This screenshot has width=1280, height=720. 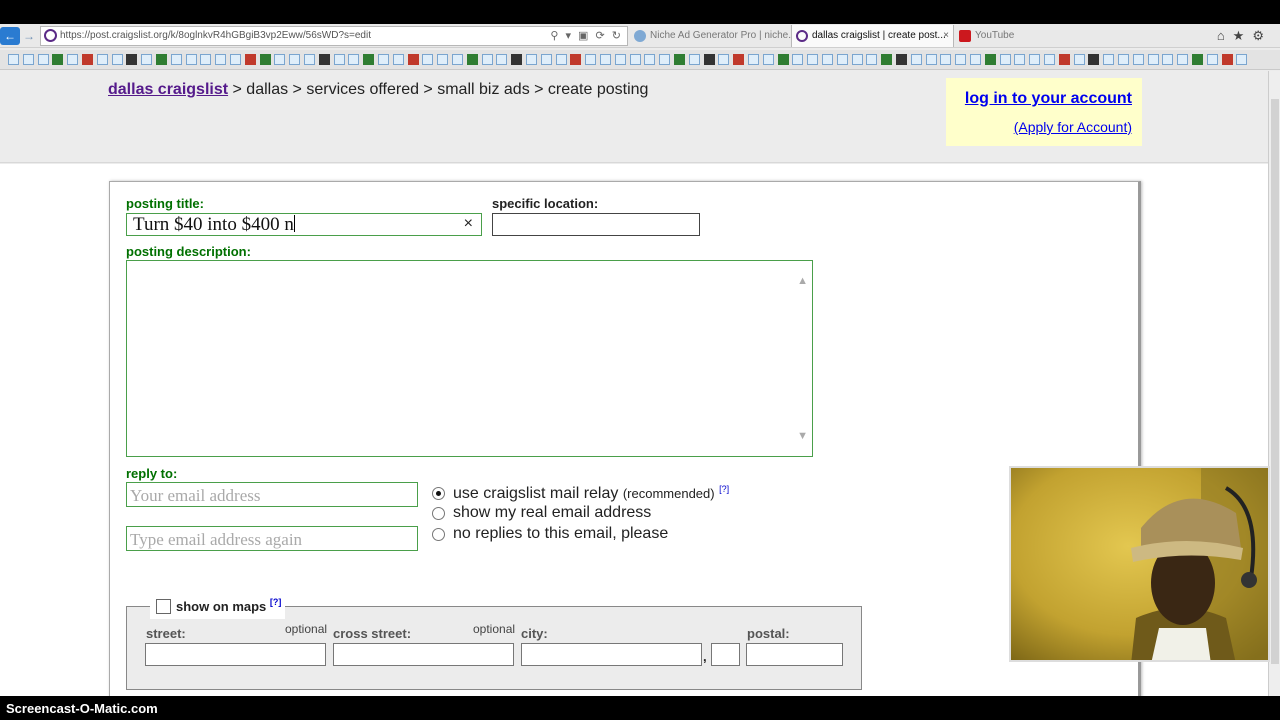 What do you see at coordinates (725, 654) in the screenshot?
I see `state-input` at bounding box center [725, 654].